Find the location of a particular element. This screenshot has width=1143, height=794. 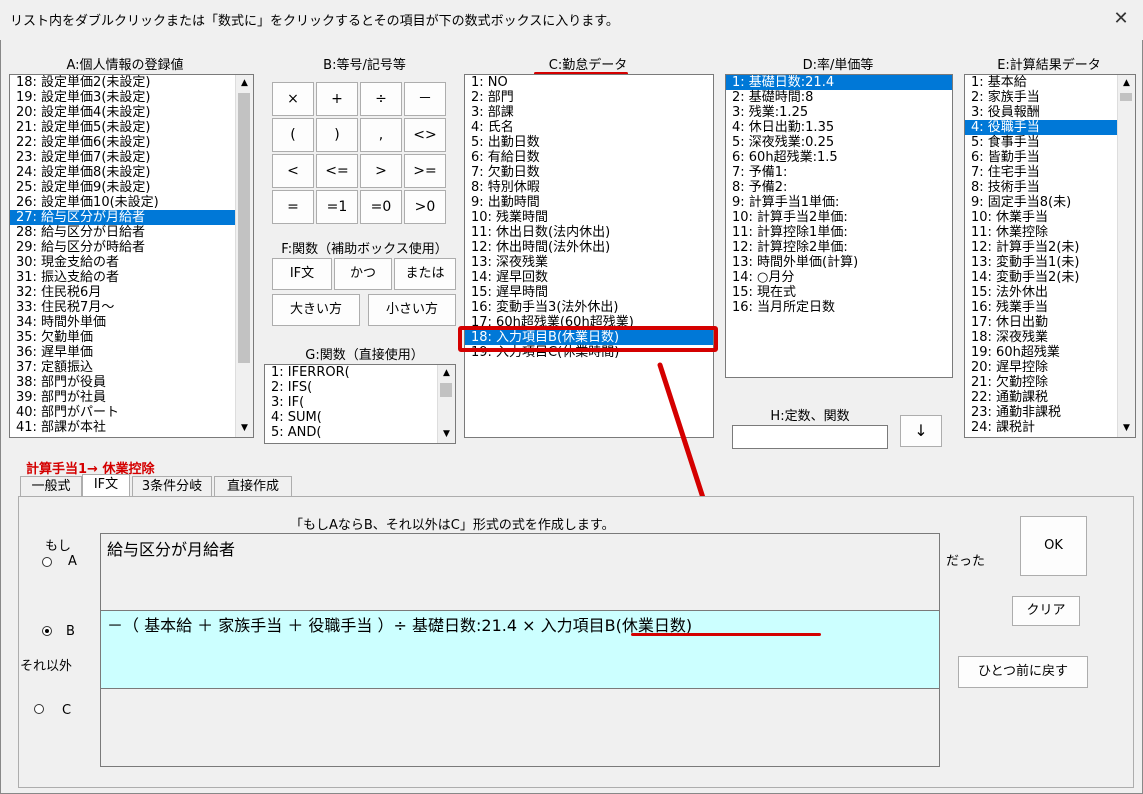

list-item: 20: 設定単価4(未設定) is located at coordinates (131, 112).